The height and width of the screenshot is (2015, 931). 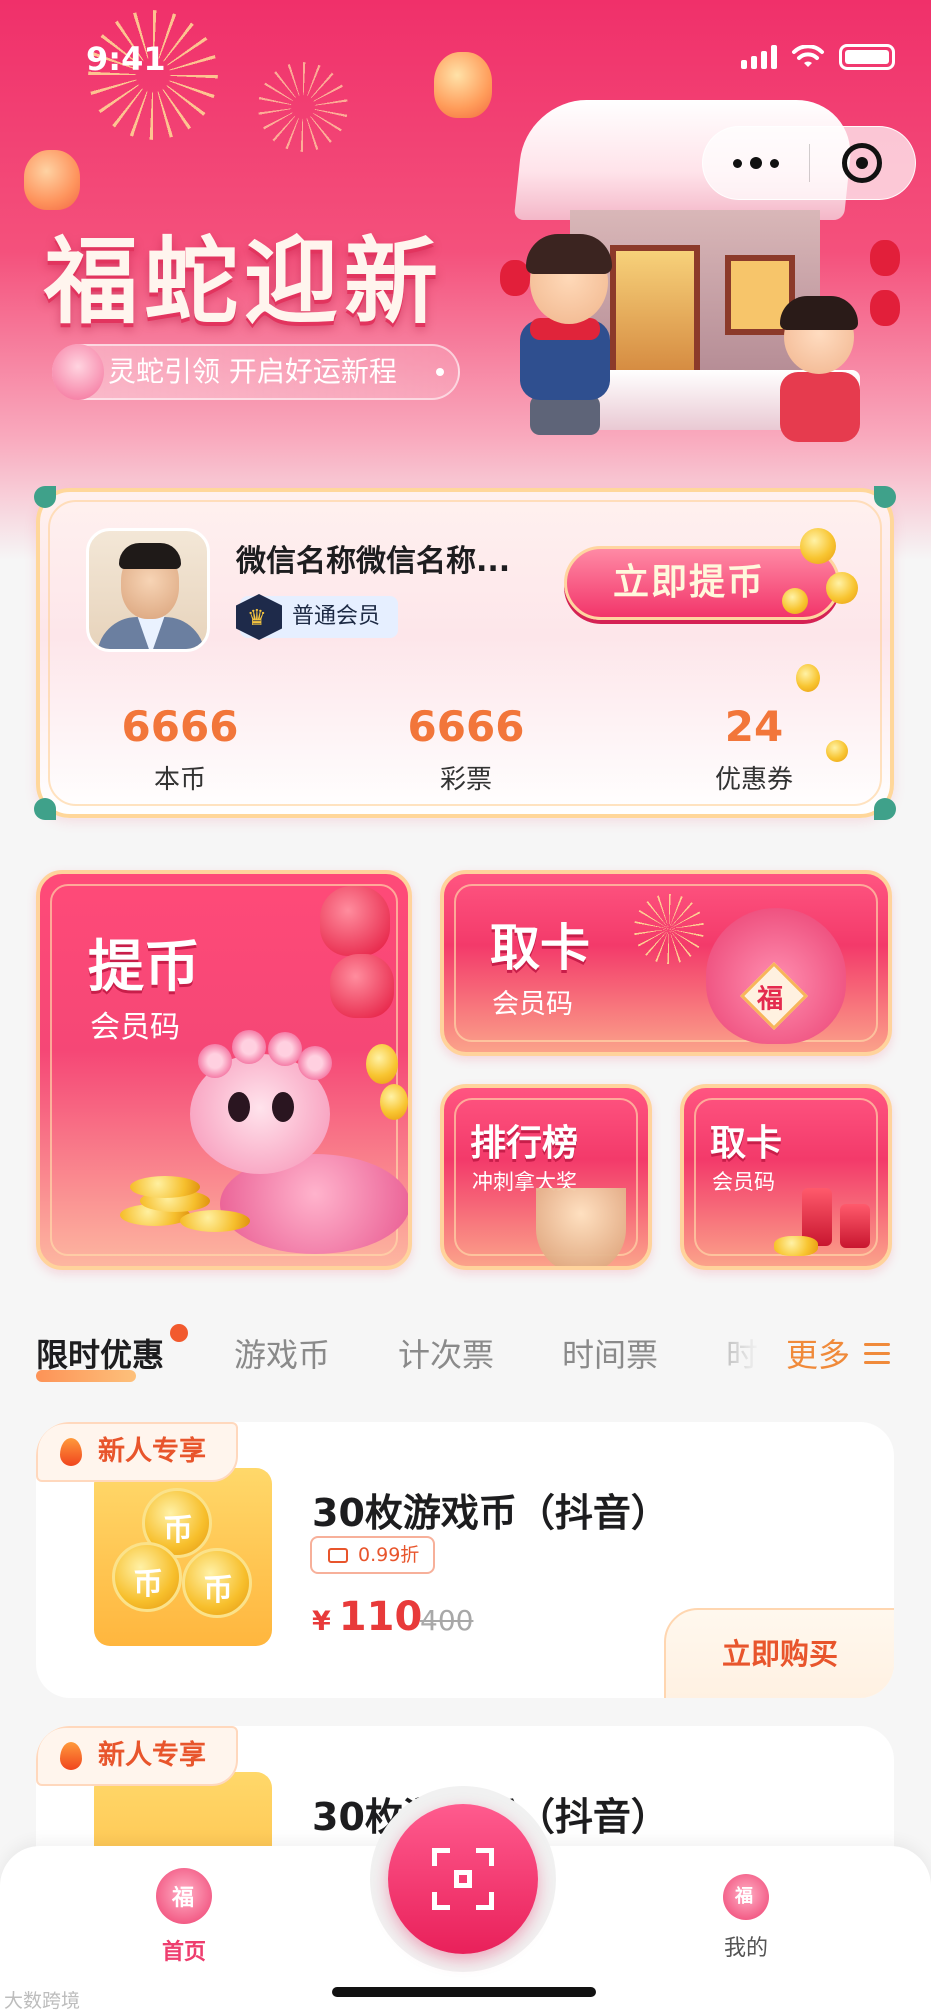 I want to click on mini-program-capsule, so click(x=809, y=163).